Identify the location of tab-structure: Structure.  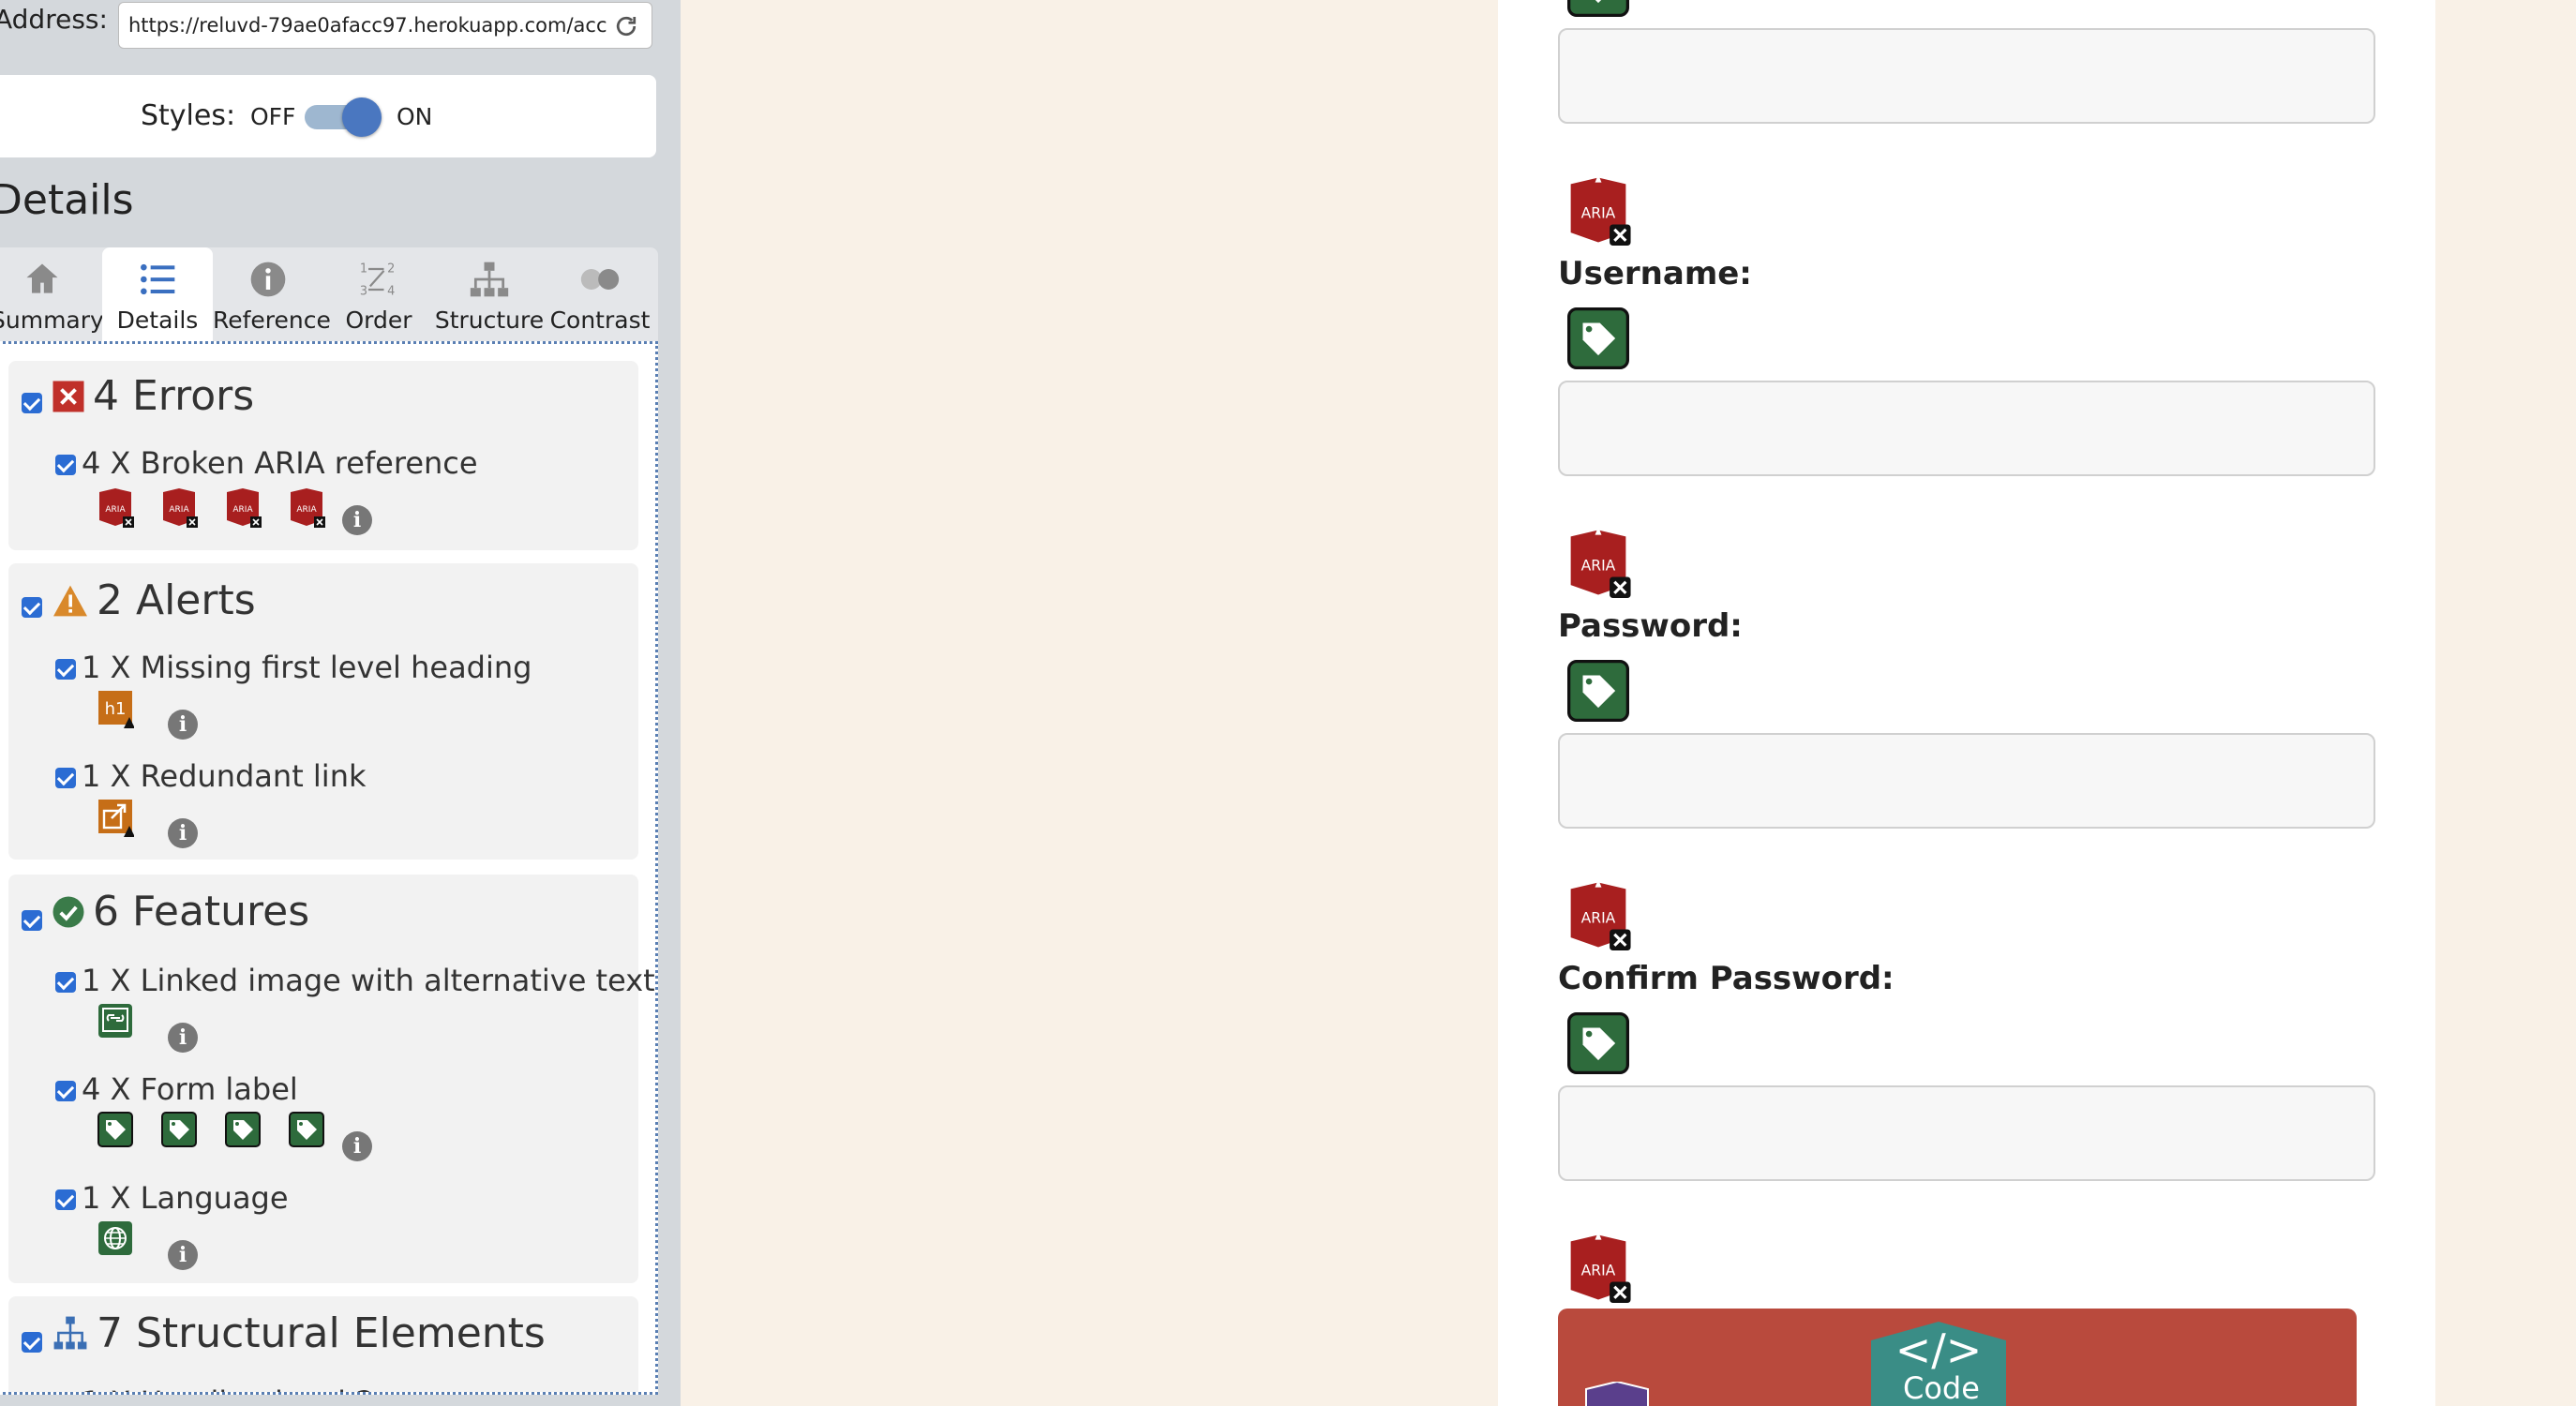
(490, 294).